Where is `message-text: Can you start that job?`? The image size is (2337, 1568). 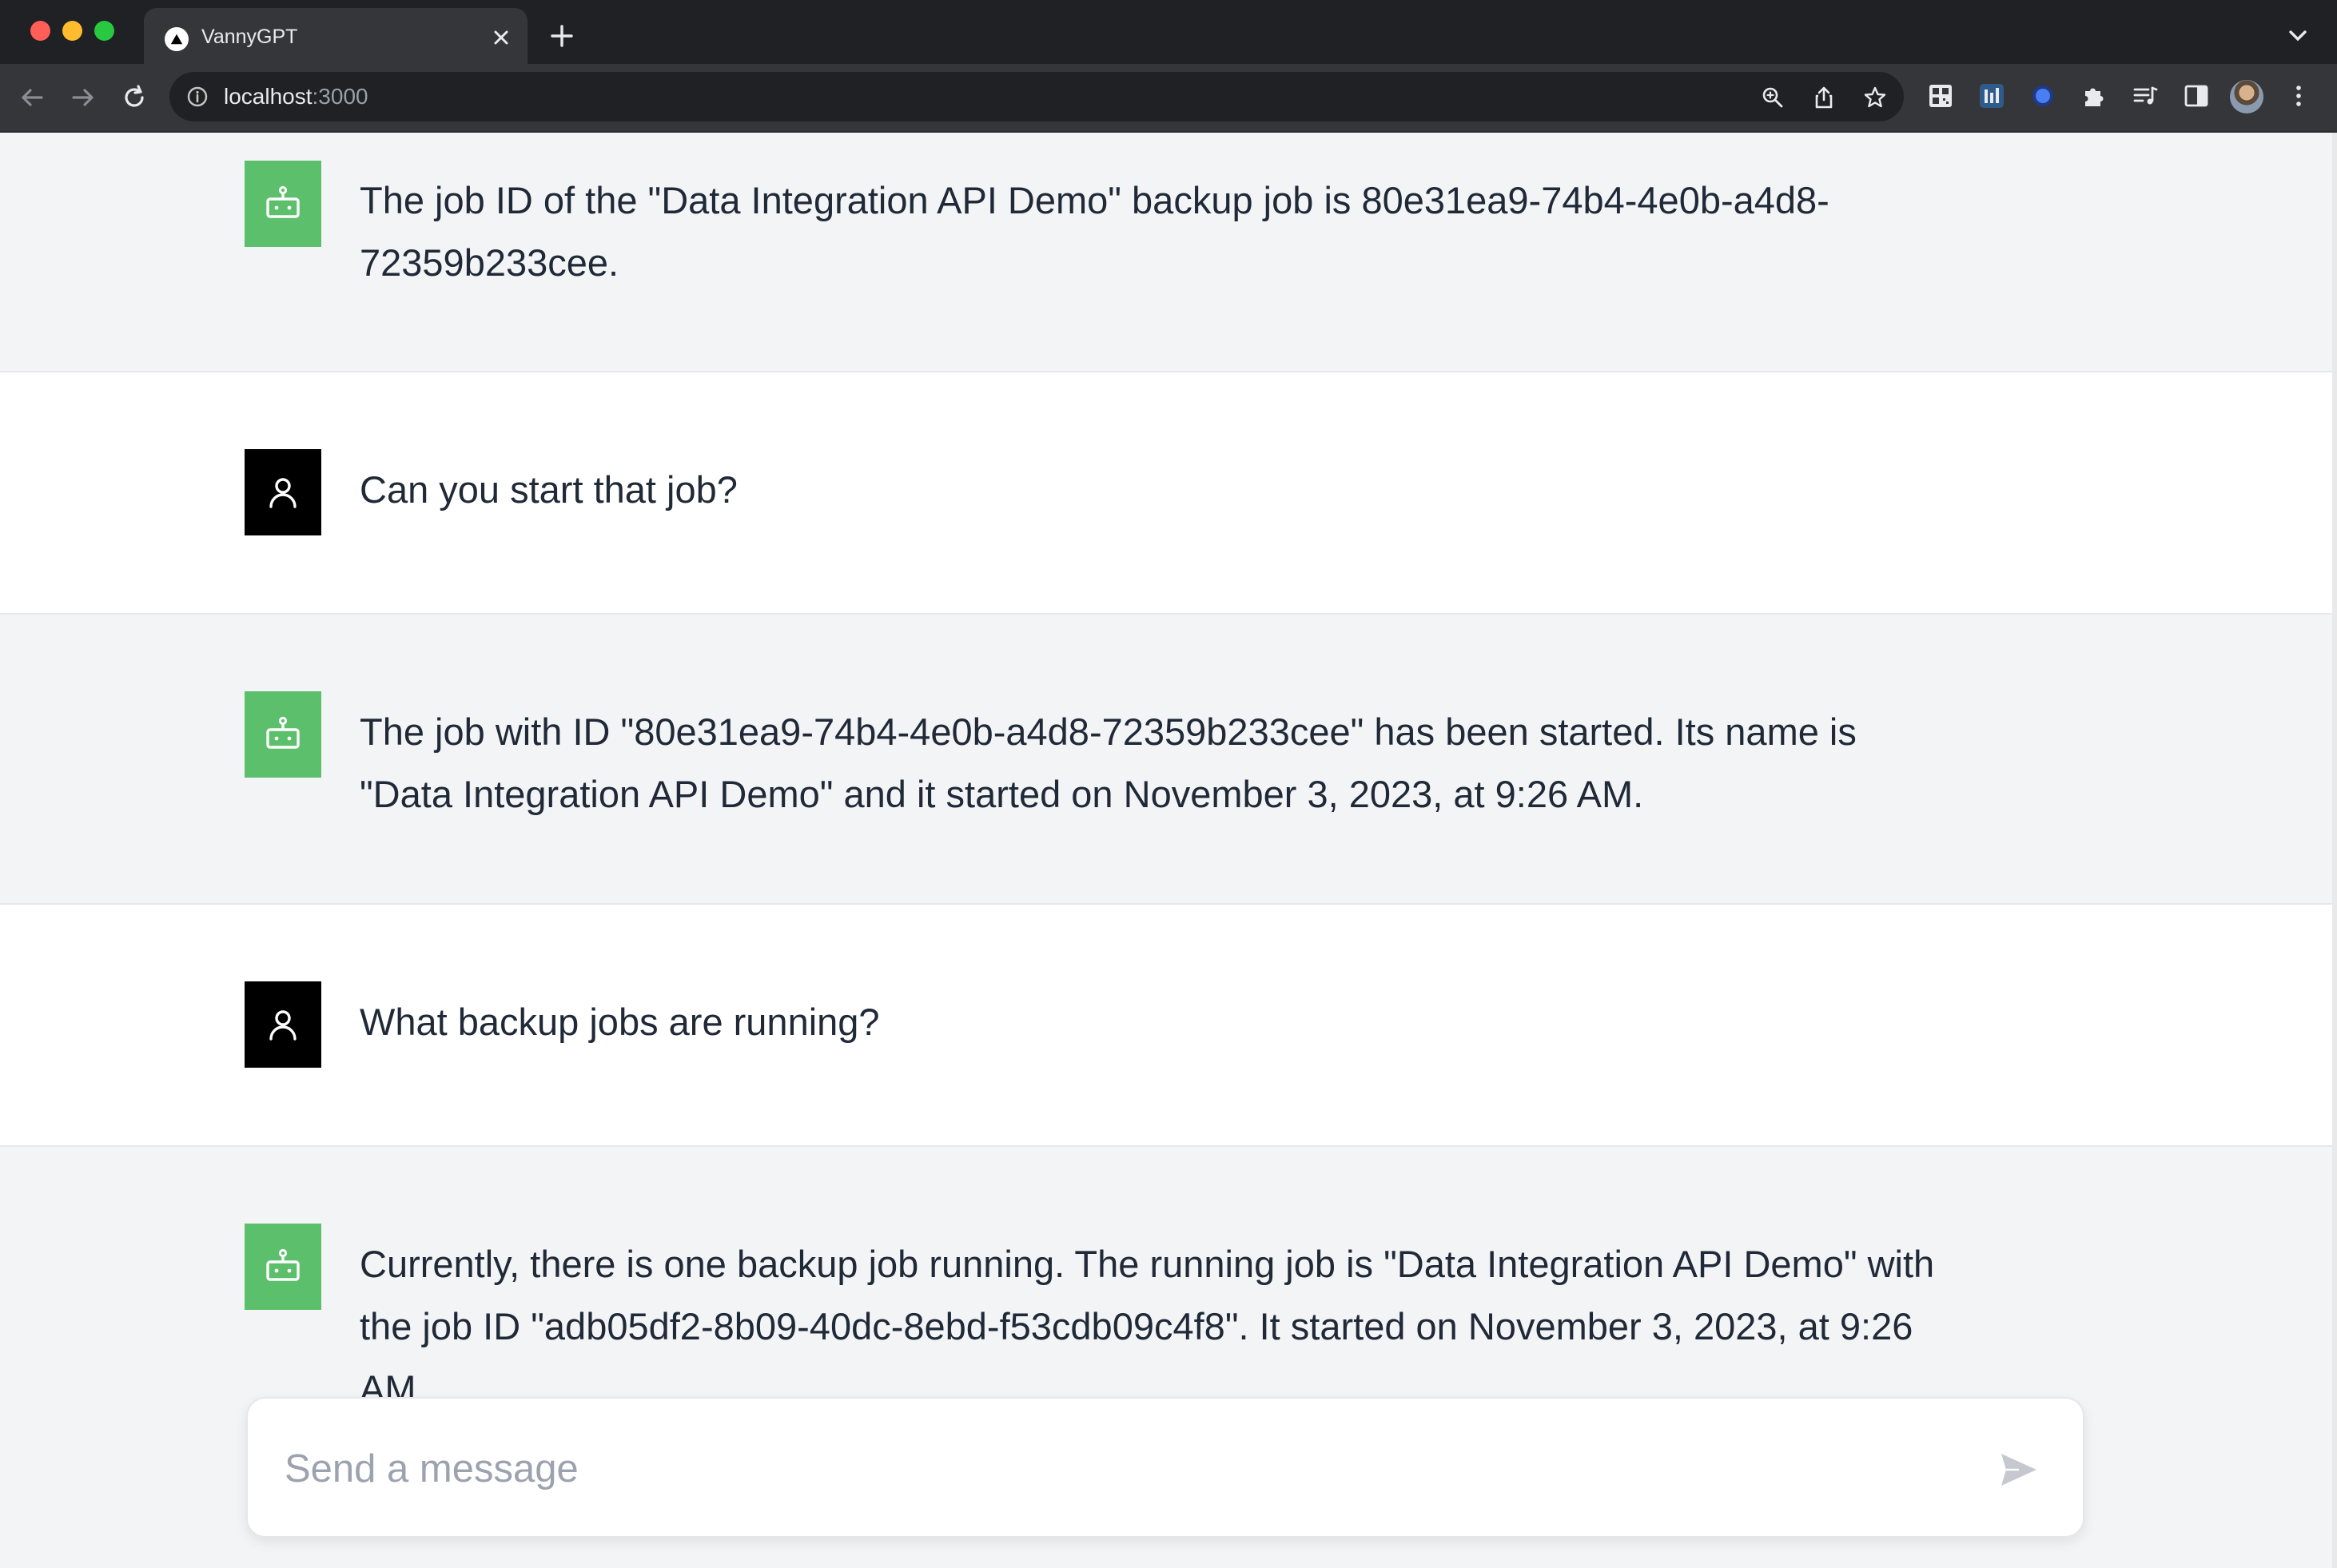 message-text: Can you start that job? is located at coordinates (549, 489).